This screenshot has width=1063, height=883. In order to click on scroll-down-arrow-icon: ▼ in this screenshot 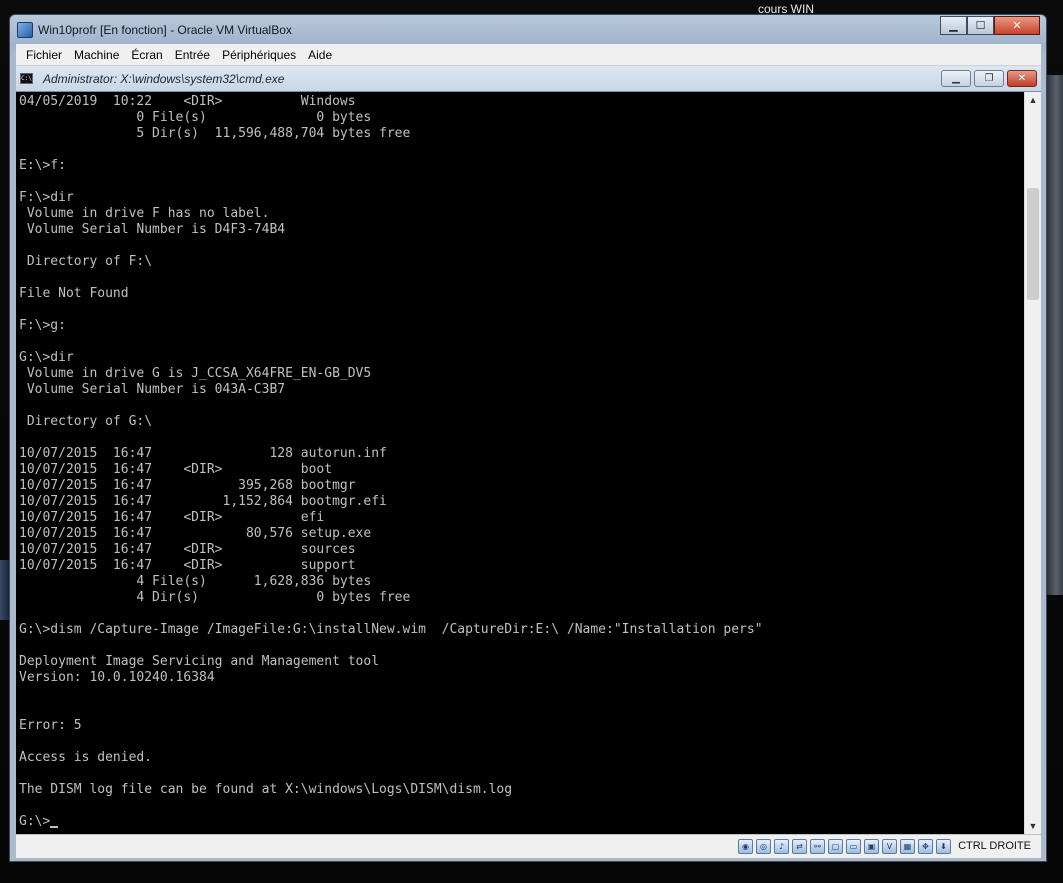, I will do `click(1033, 826)`.